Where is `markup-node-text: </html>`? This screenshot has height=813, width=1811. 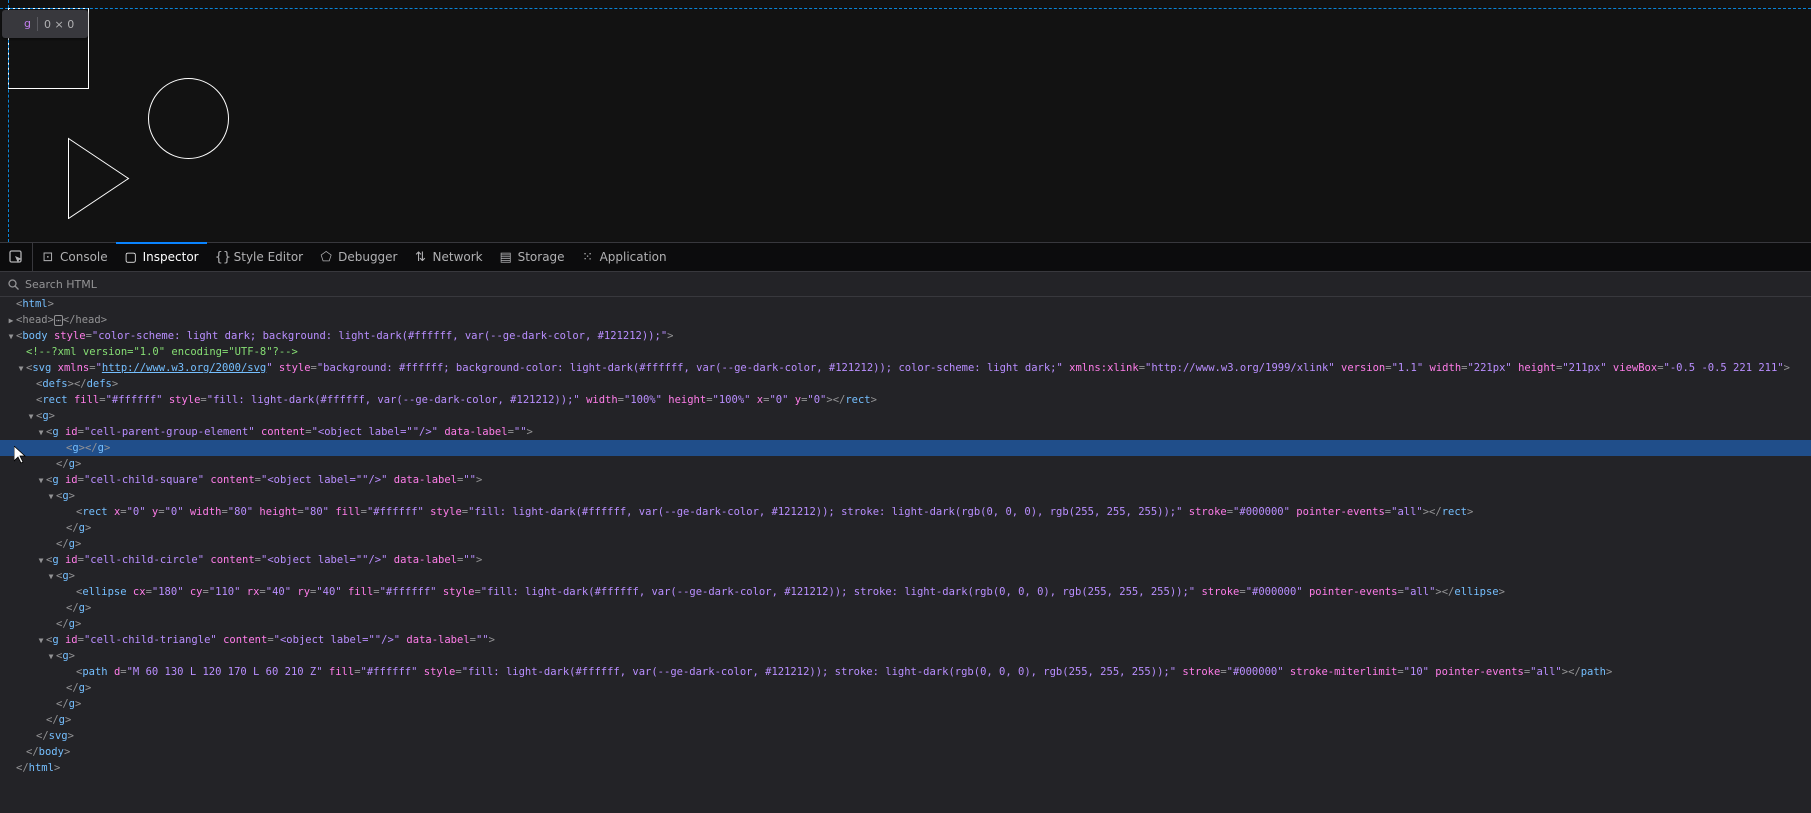 markup-node-text: </html> is located at coordinates (38, 768).